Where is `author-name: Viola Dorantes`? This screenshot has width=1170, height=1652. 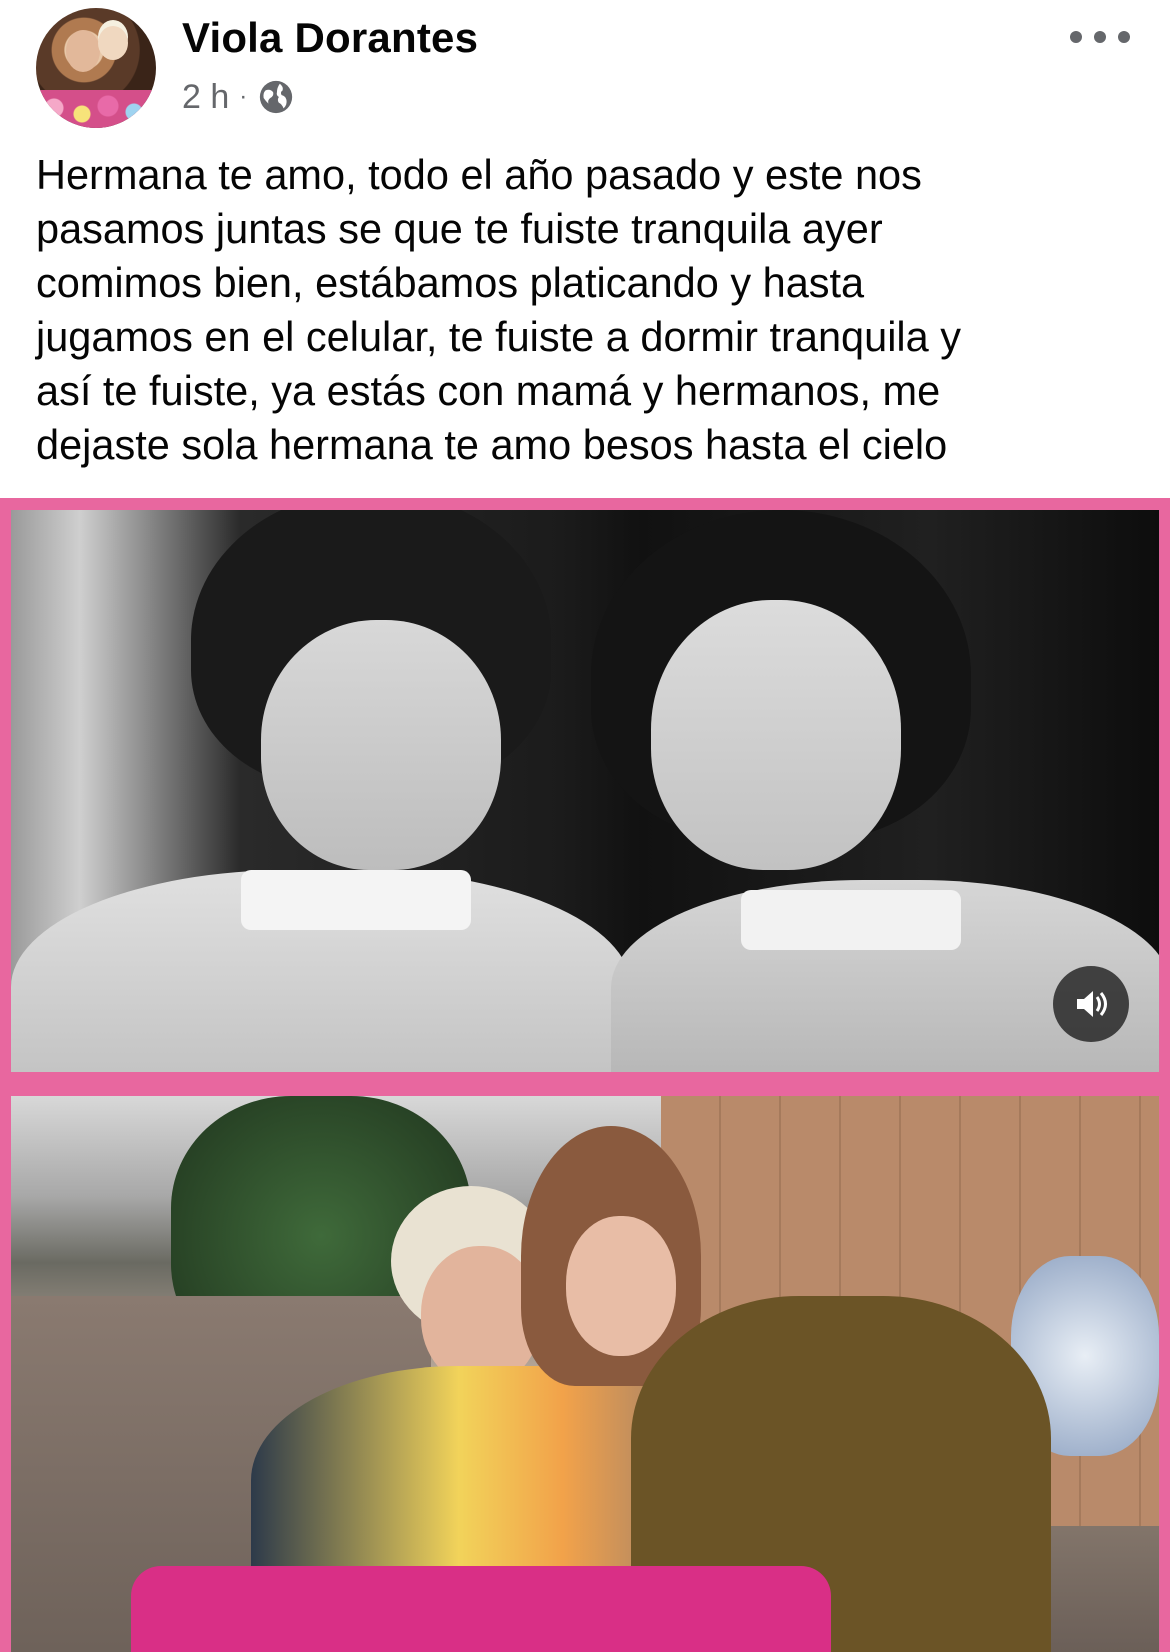 author-name: Viola Dorantes is located at coordinates (330, 38).